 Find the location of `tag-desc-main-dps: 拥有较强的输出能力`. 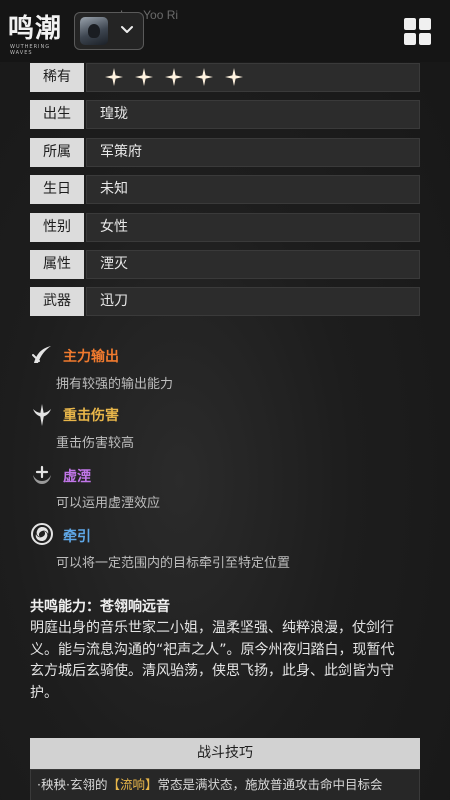

tag-desc-main-dps: 拥有较强的输出能力 is located at coordinates (115, 384).